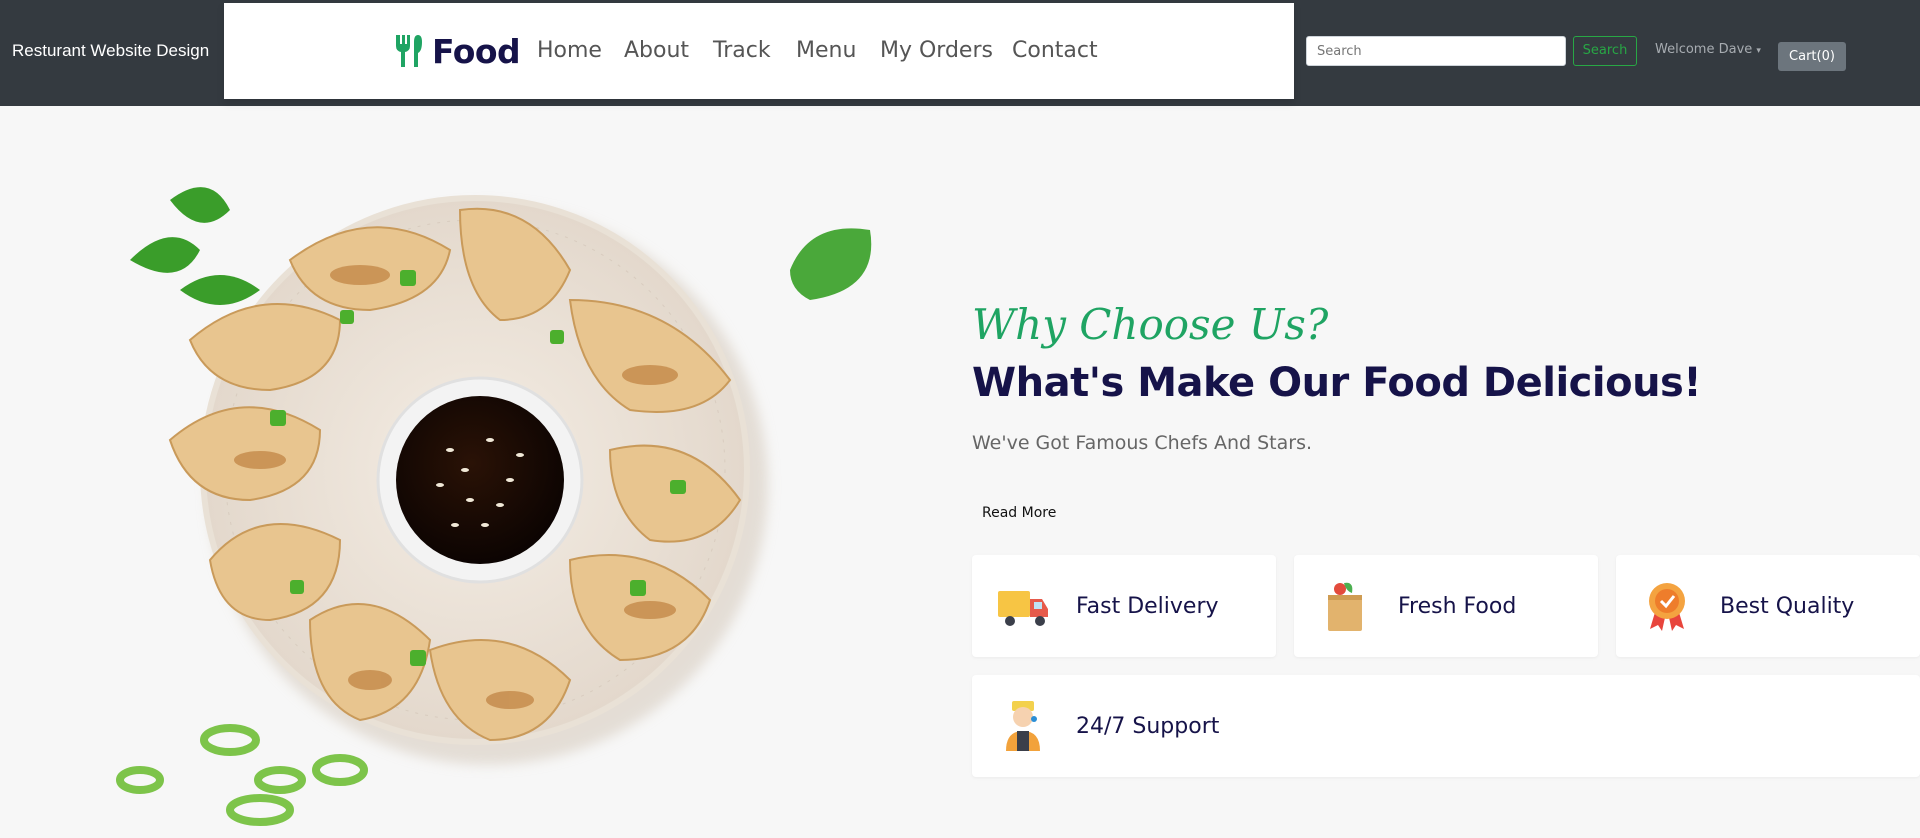  I want to click on feature-card-fast-delivery: Fast Delivery, so click(1124, 606).